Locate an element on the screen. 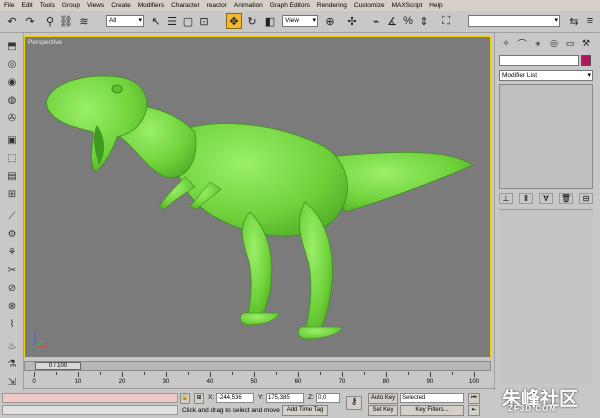  tool-1-icon: ⬒ is located at coordinates (12, 46).